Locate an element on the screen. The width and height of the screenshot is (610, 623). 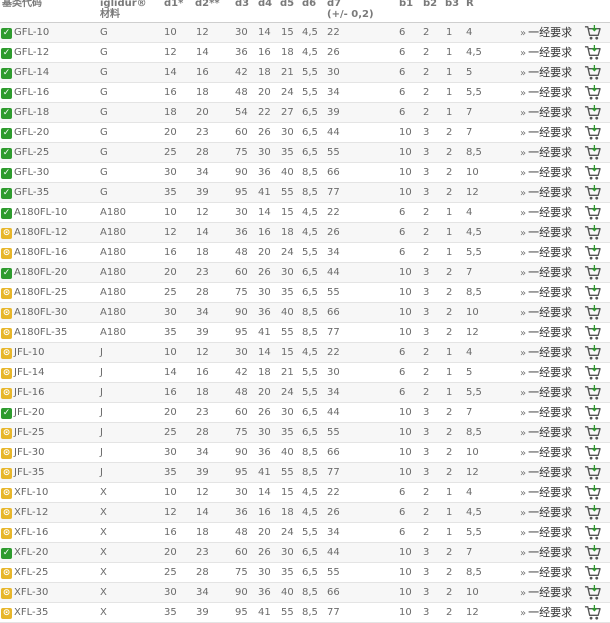
table-row: ⊙ XFL-16 X 16 18 48 20 24 5,5 34 6 2 1 5,5 » 一经要求 is located at coordinates (305, 533).